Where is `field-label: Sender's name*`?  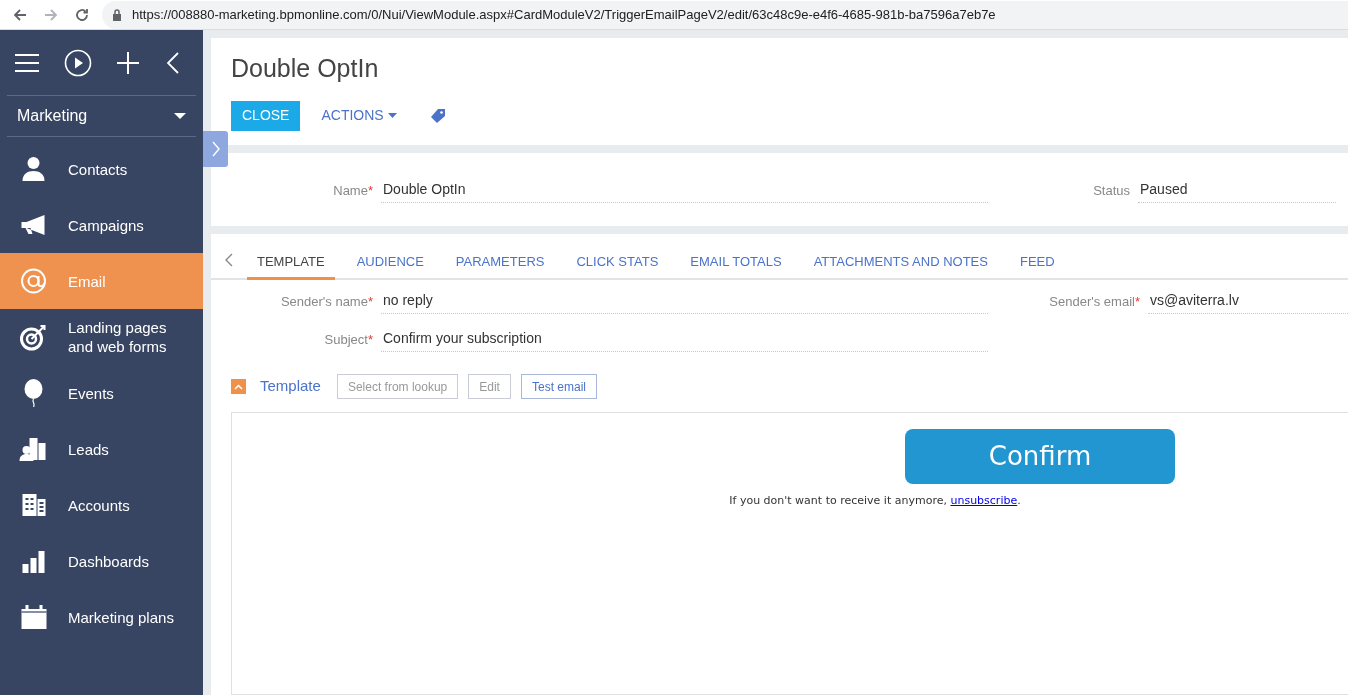
field-label: Sender's name* is located at coordinates (326, 302).